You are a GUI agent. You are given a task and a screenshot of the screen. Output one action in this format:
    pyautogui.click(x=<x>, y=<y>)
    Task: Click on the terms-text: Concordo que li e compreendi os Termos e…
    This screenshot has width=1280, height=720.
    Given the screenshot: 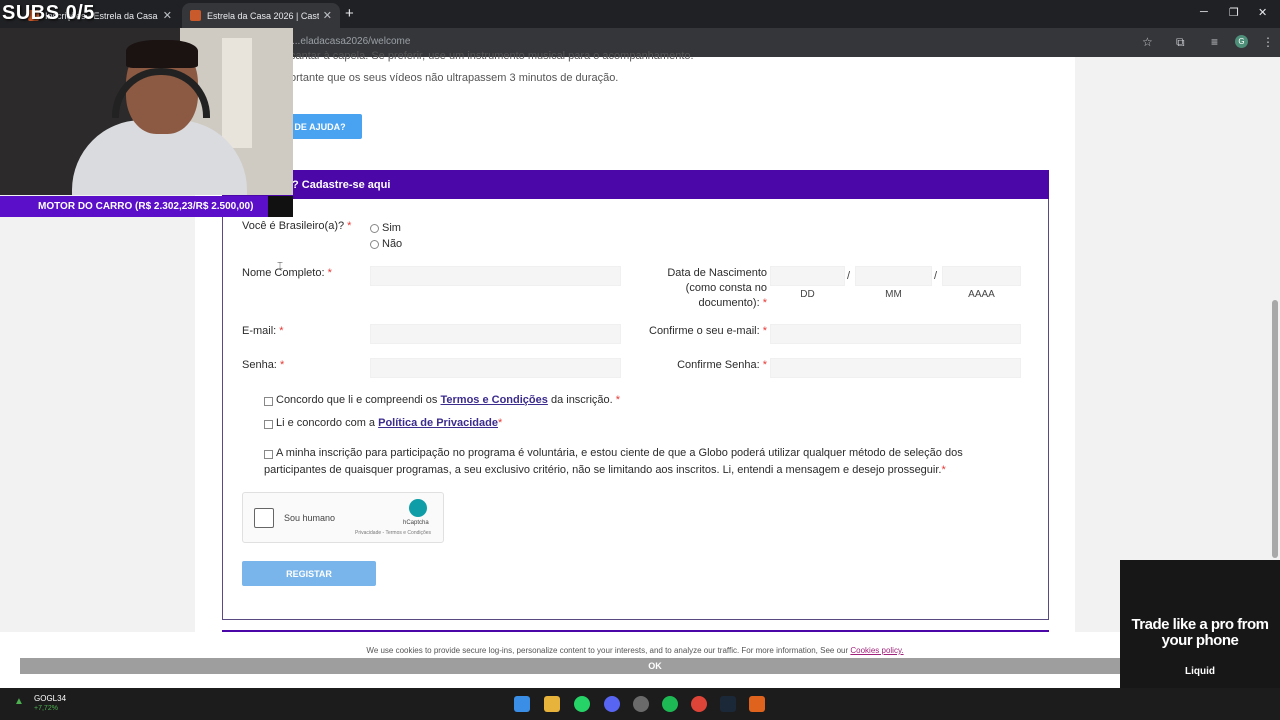 What is the action you would take?
    pyautogui.click(x=448, y=400)
    